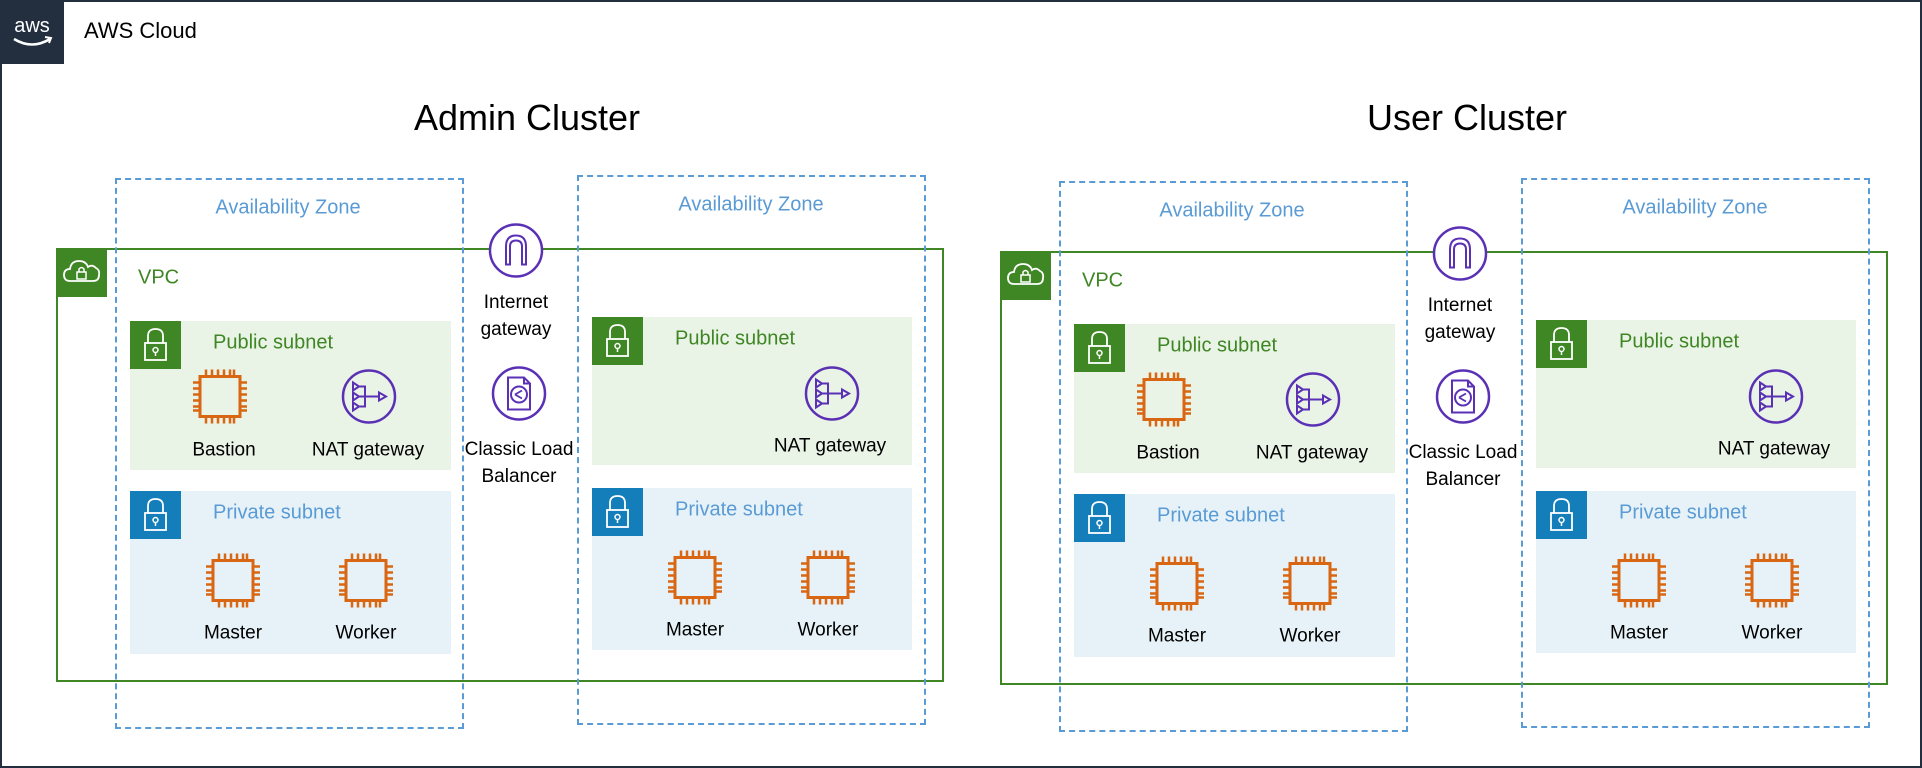 The height and width of the screenshot is (768, 1922). What do you see at coordinates (32, 26) in the screenshot?
I see `svg-text: aws` at bounding box center [32, 26].